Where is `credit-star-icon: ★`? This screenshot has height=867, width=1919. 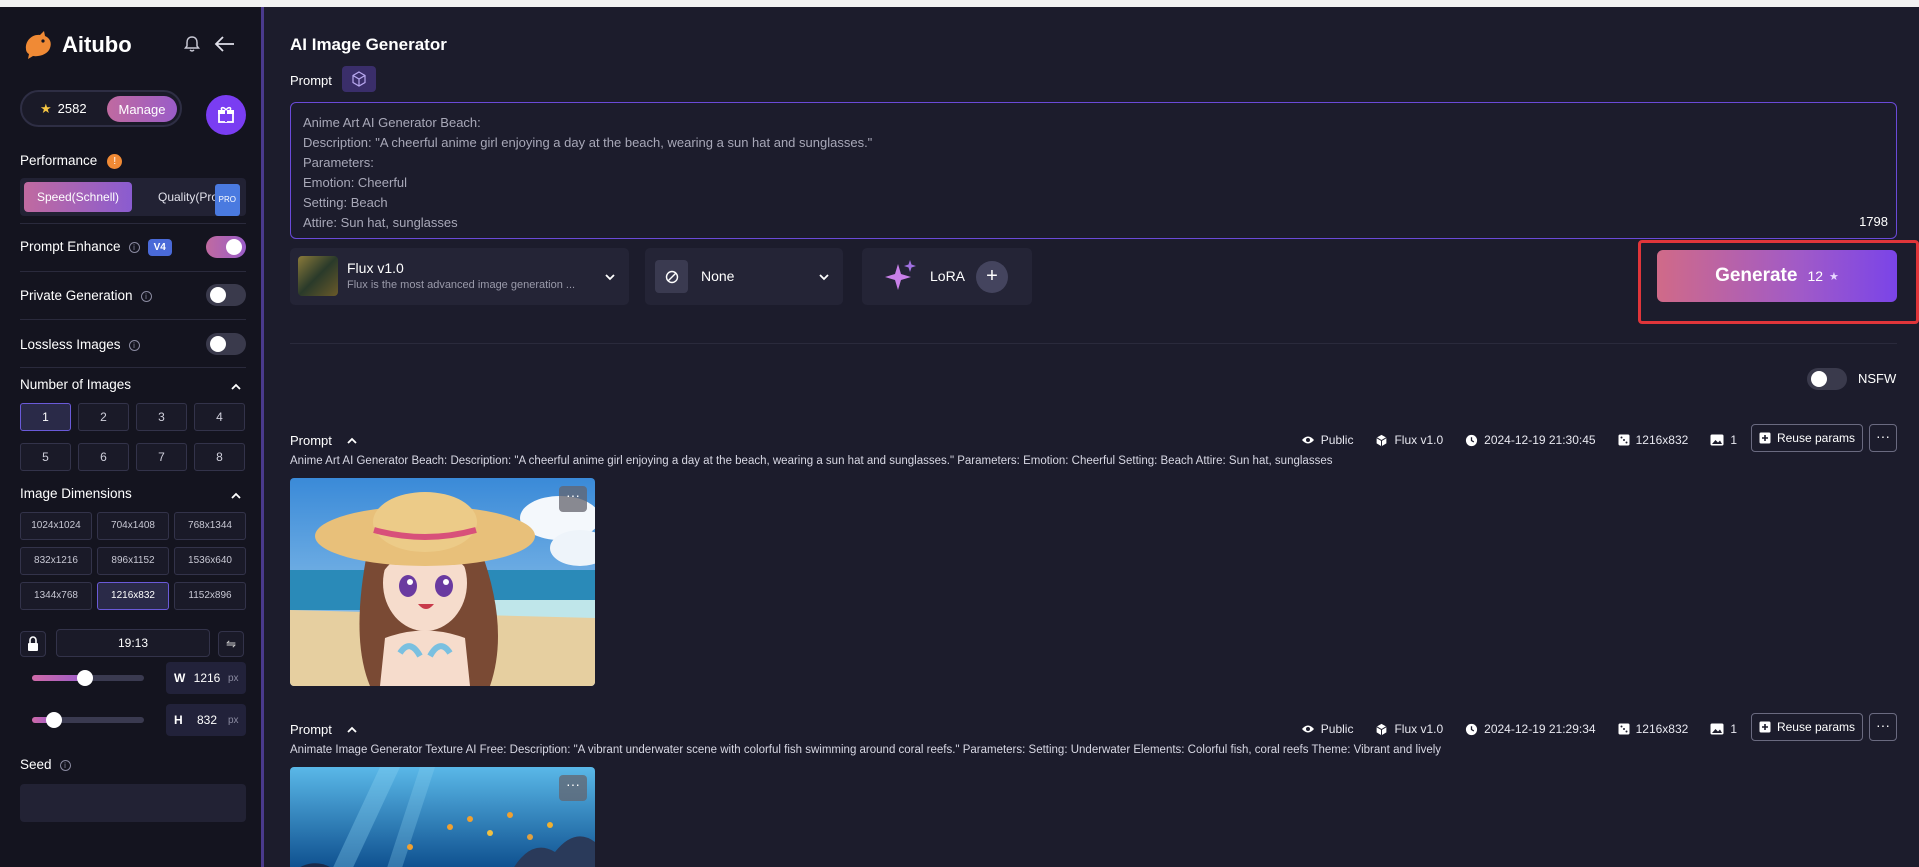
credit-star-icon: ★ is located at coordinates (1834, 276).